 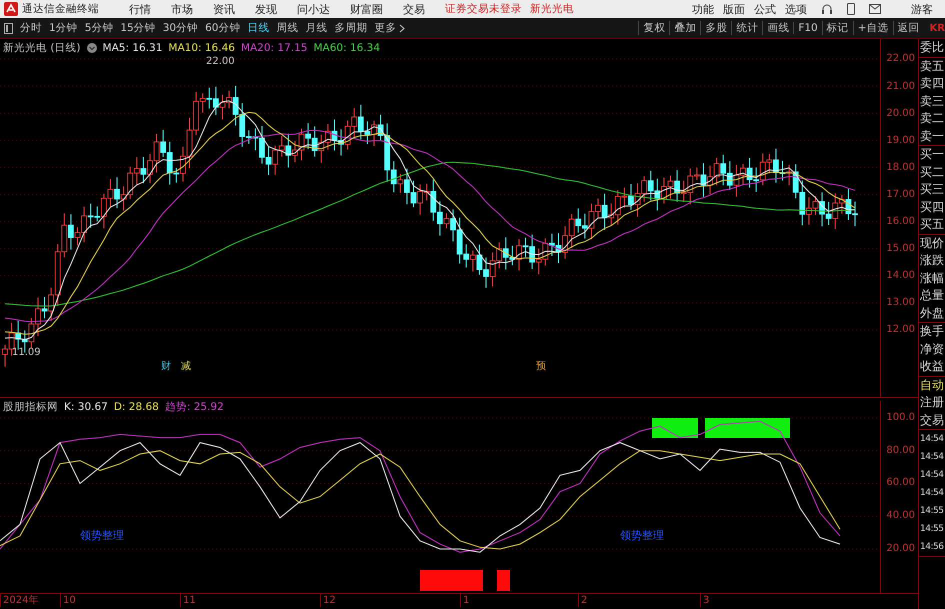 What do you see at coordinates (654, 28) in the screenshot?
I see `toolbar-button: 复权` at bounding box center [654, 28].